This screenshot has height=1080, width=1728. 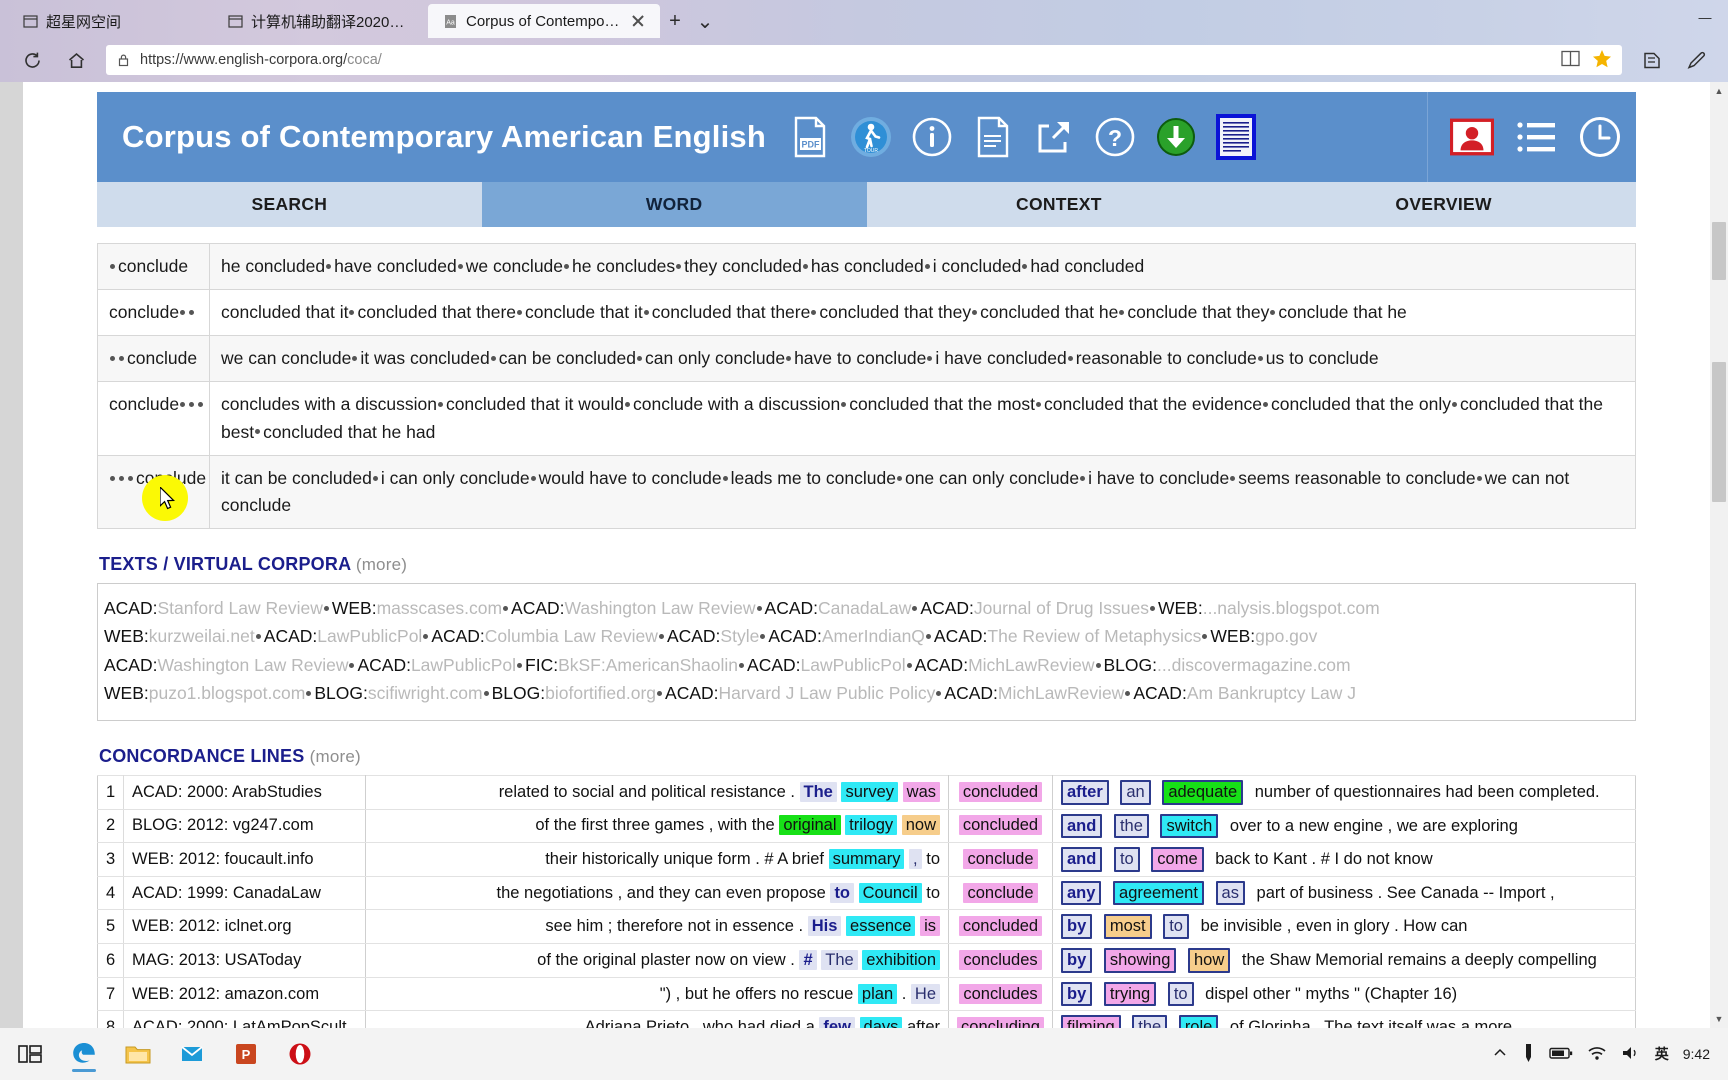 What do you see at coordinates (273, 266) in the screenshot?
I see `ngram-item: he concluded` at bounding box center [273, 266].